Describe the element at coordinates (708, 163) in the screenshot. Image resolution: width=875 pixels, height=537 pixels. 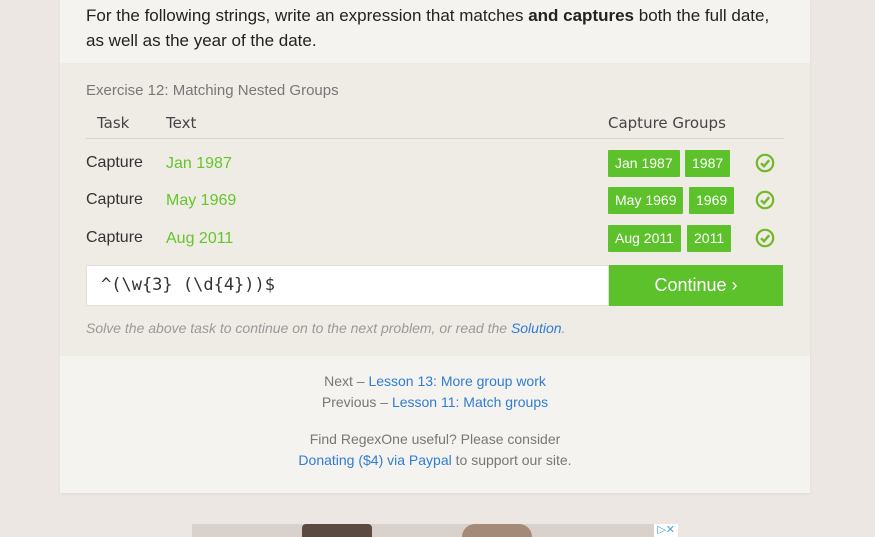
I see `capture-group-badge: 1987` at that location.